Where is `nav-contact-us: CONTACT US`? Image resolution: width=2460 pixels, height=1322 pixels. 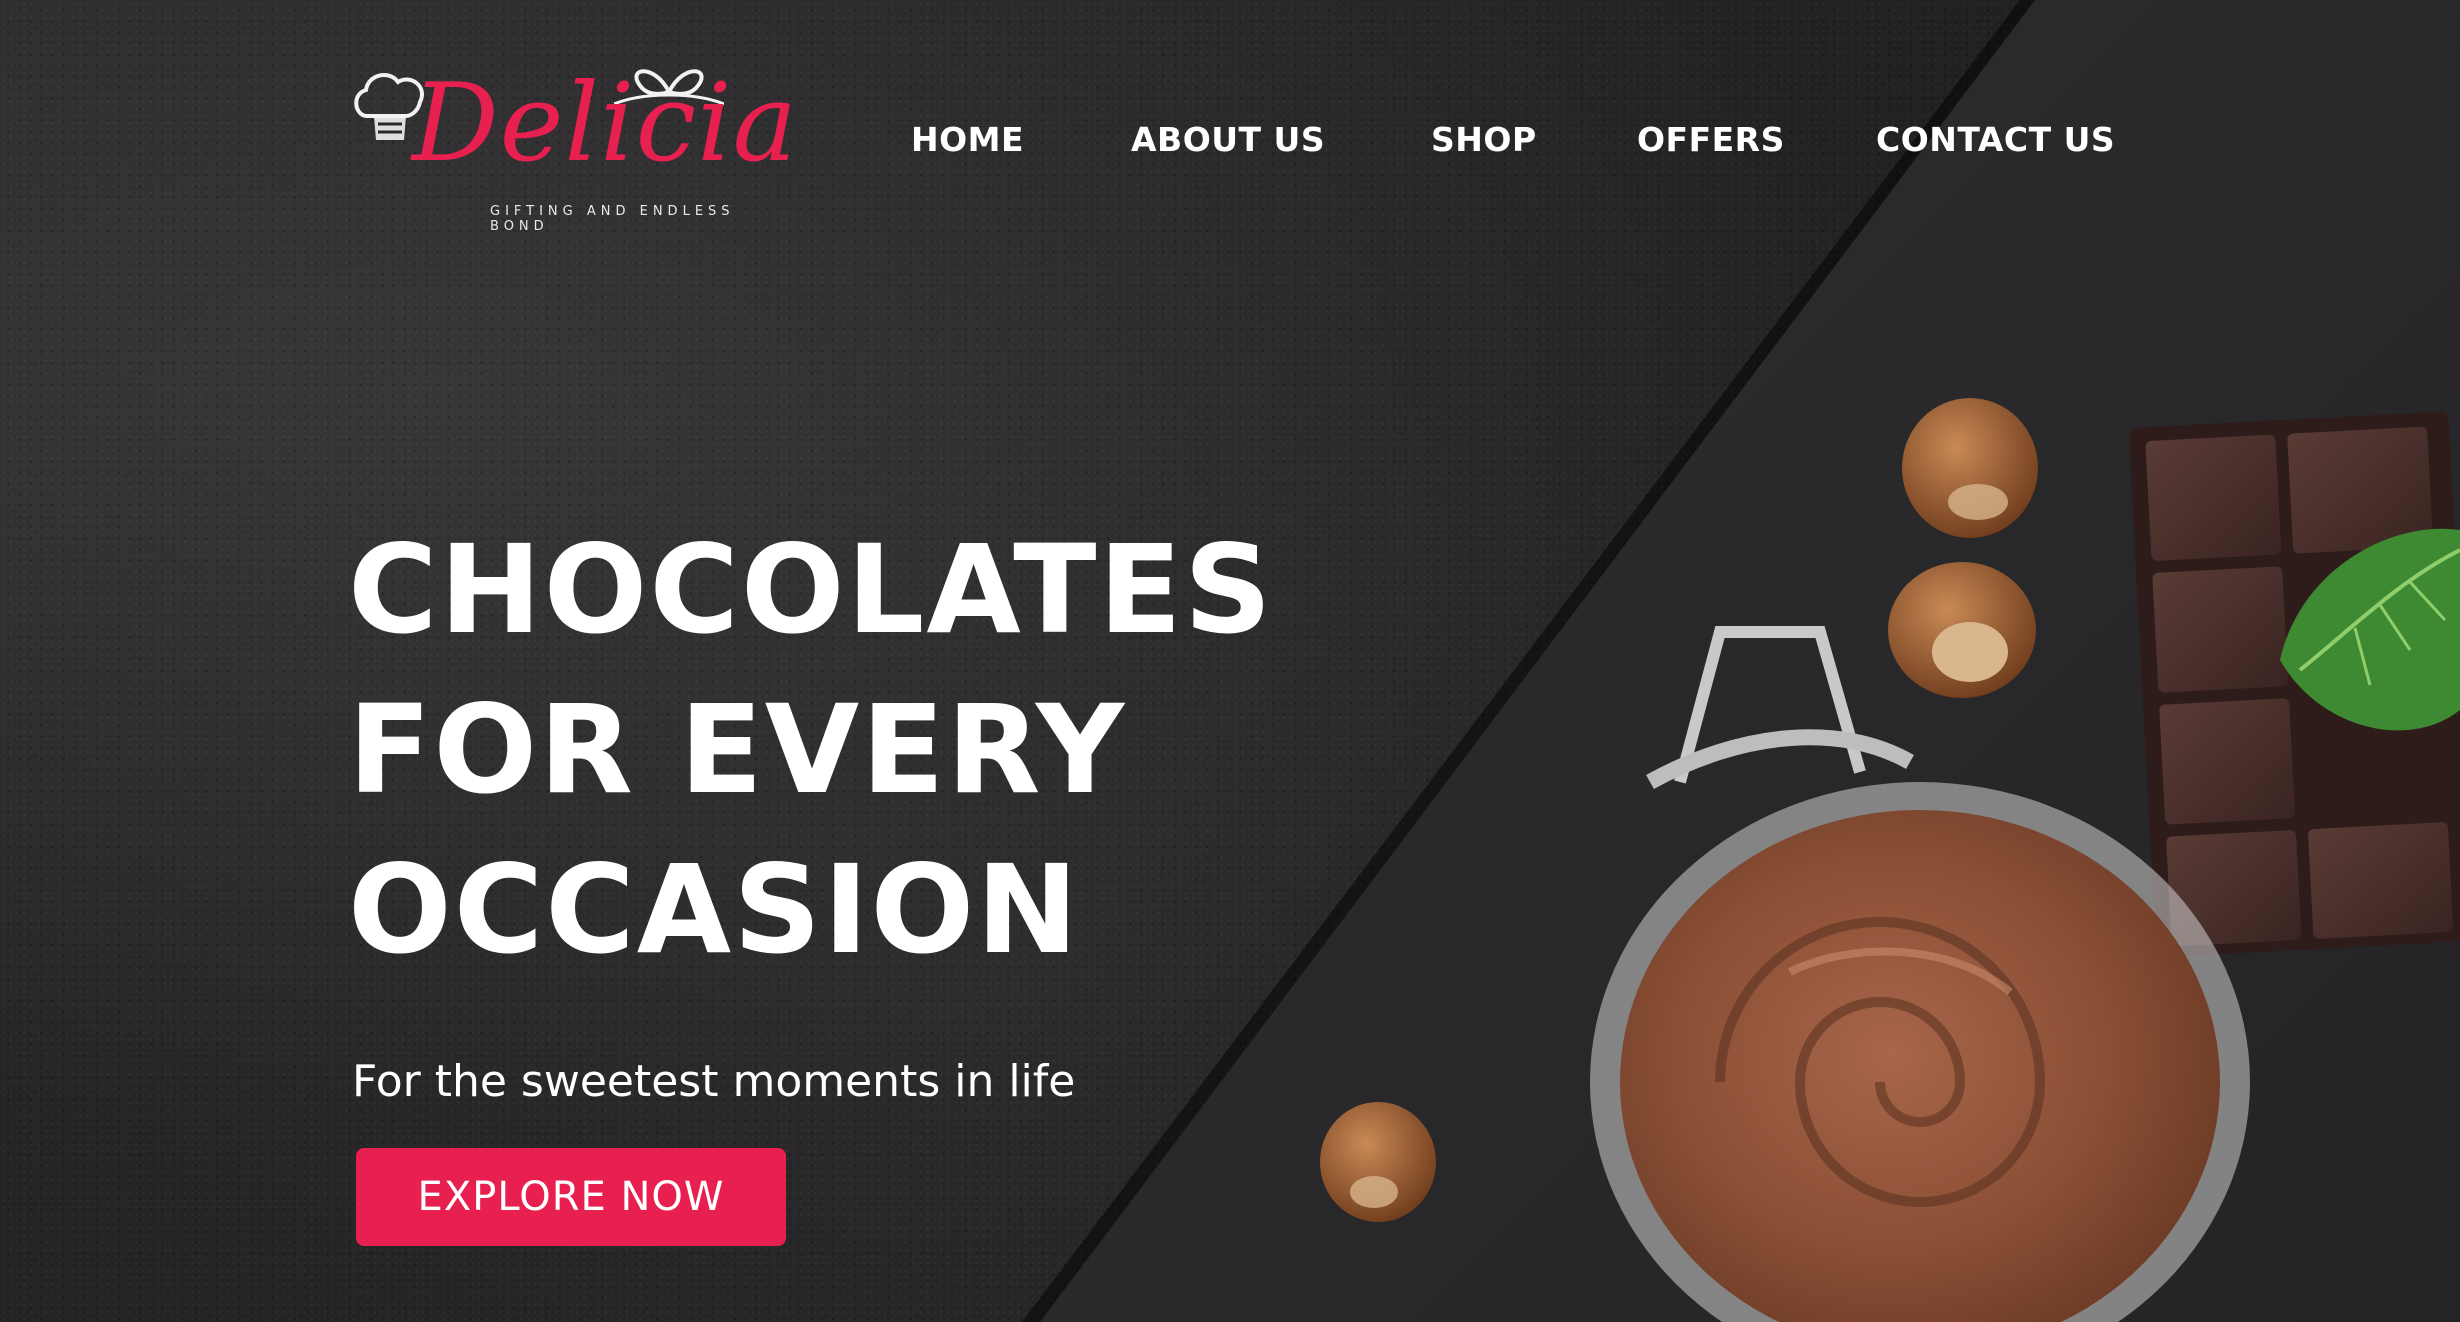
nav-contact-us: CONTACT US is located at coordinates (1995, 139).